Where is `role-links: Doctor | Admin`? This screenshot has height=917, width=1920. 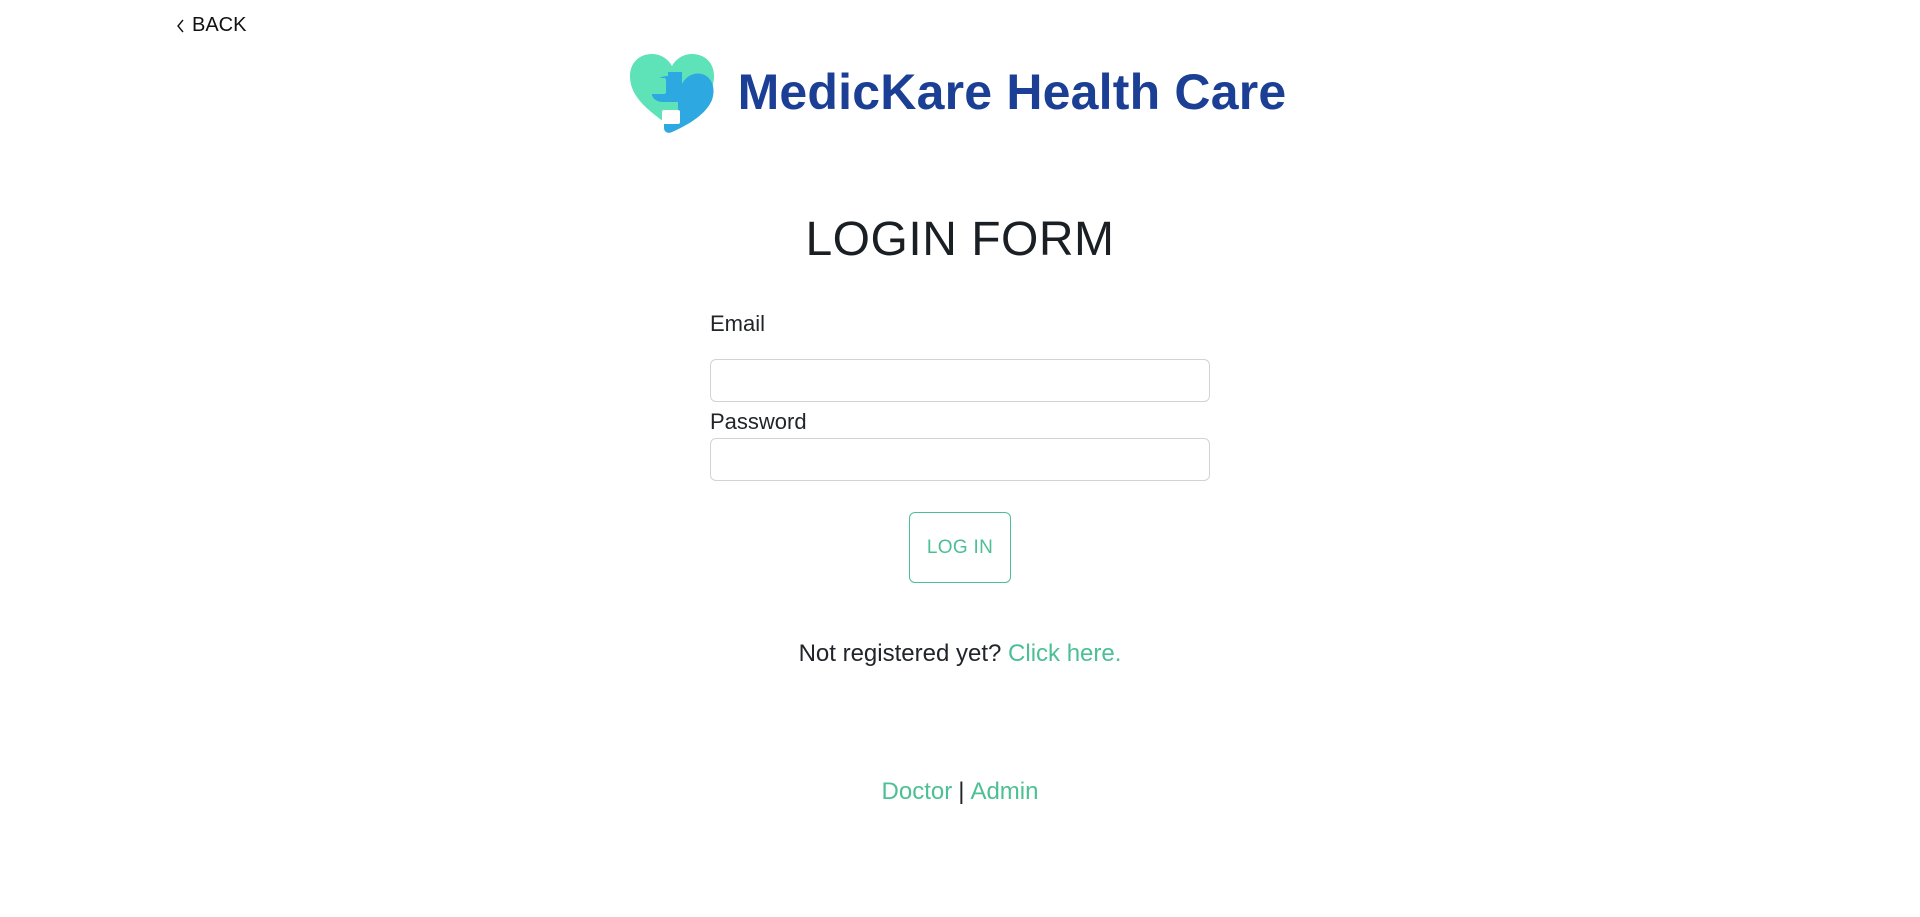
role-links: Doctor | Admin is located at coordinates (960, 792).